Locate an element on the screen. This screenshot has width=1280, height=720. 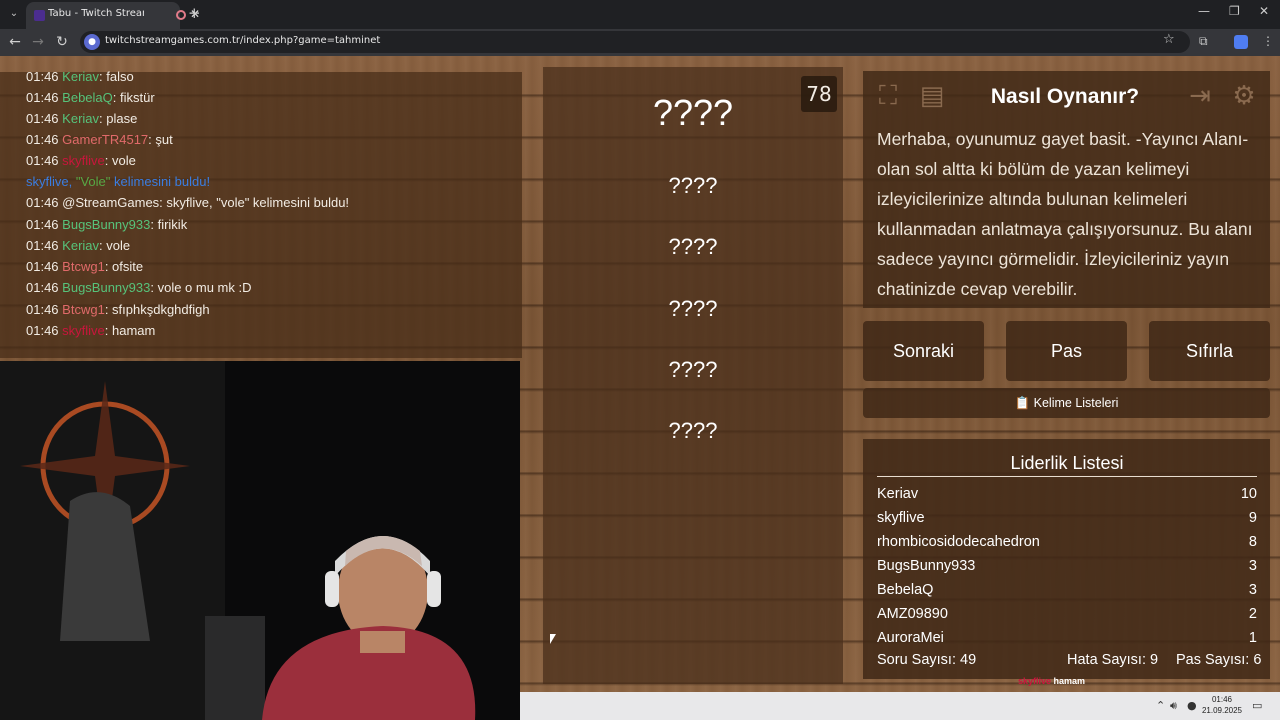
leaderboard-row: BugsBunny933 3 is located at coordinates (1067, 570).